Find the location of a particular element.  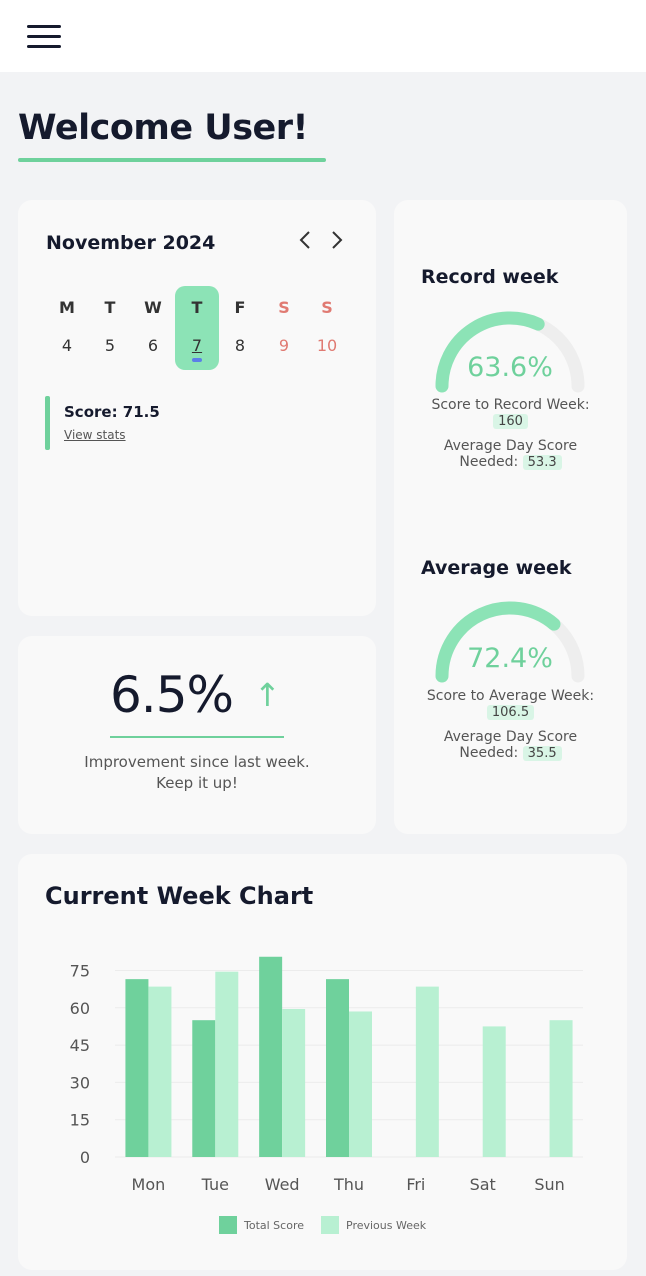

y-tick-label: 0 is located at coordinates (85, 1157).